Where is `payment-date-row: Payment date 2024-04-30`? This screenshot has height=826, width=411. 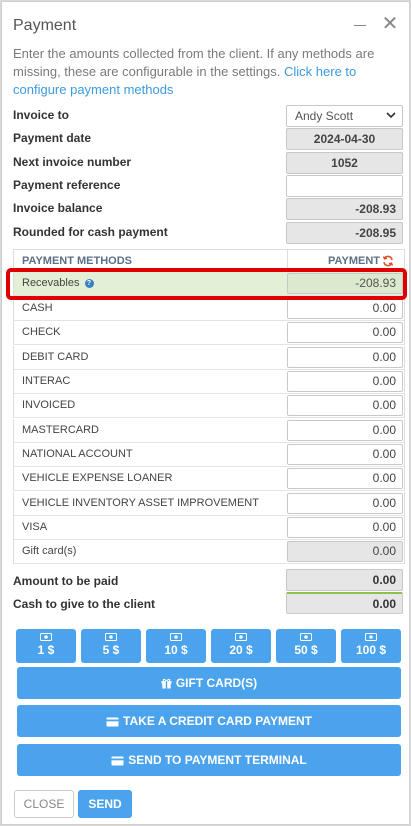
payment-date-row: Payment date 2024-04-30 is located at coordinates (208, 139).